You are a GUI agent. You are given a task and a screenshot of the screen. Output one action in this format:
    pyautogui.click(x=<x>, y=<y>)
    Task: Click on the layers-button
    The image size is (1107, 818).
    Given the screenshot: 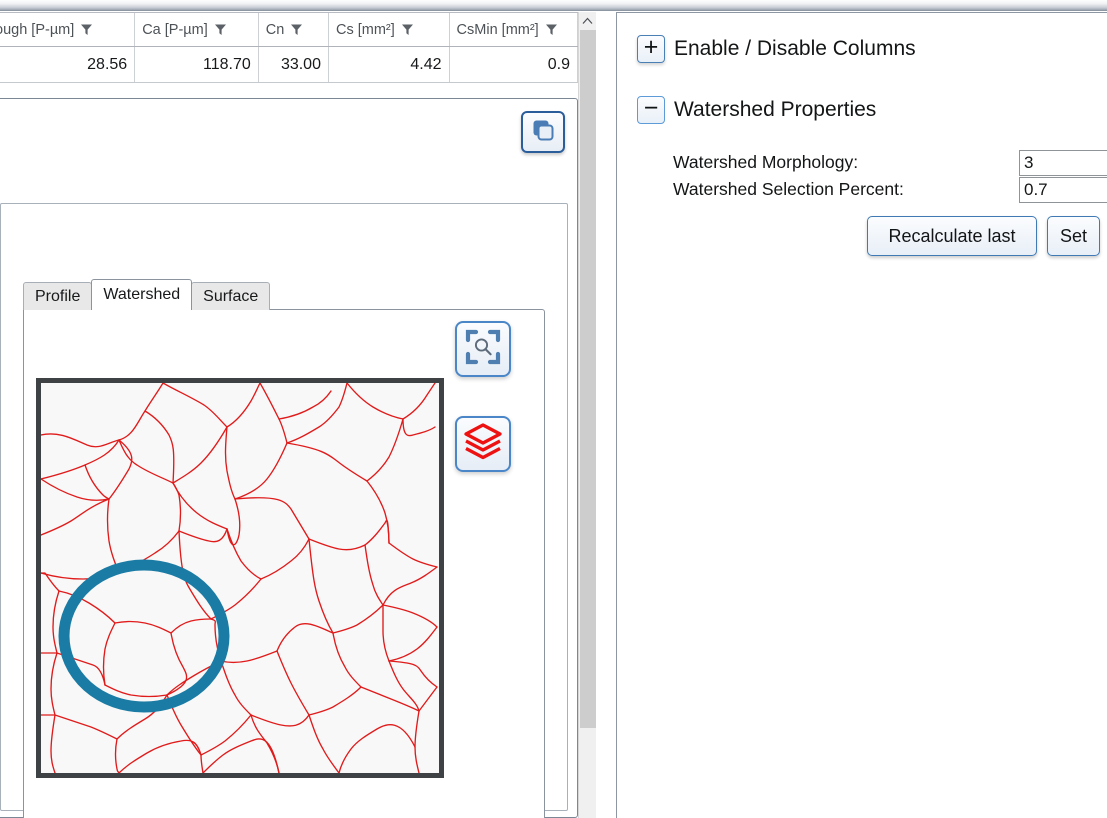 What is the action you would take?
    pyautogui.click(x=483, y=444)
    